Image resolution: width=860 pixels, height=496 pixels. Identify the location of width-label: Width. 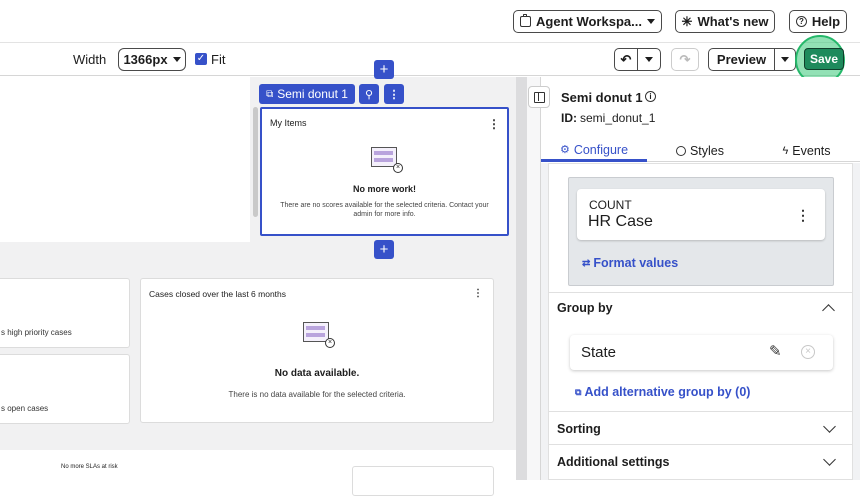
(90, 59).